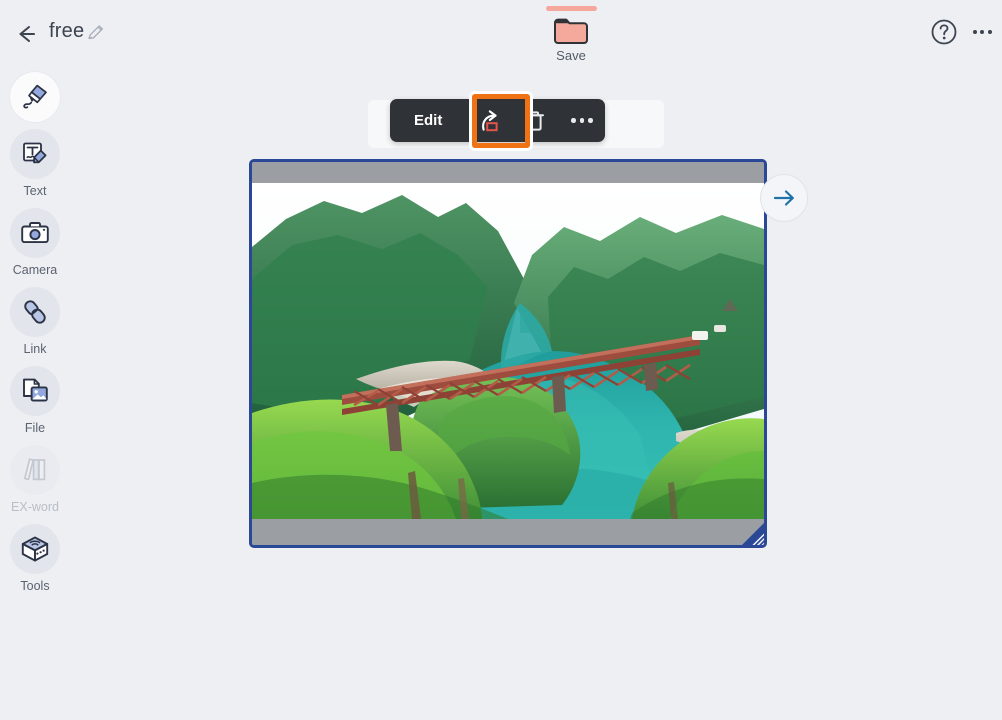 The height and width of the screenshot is (720, 1002). I want to click on save-button: Save, so click(571, 37).